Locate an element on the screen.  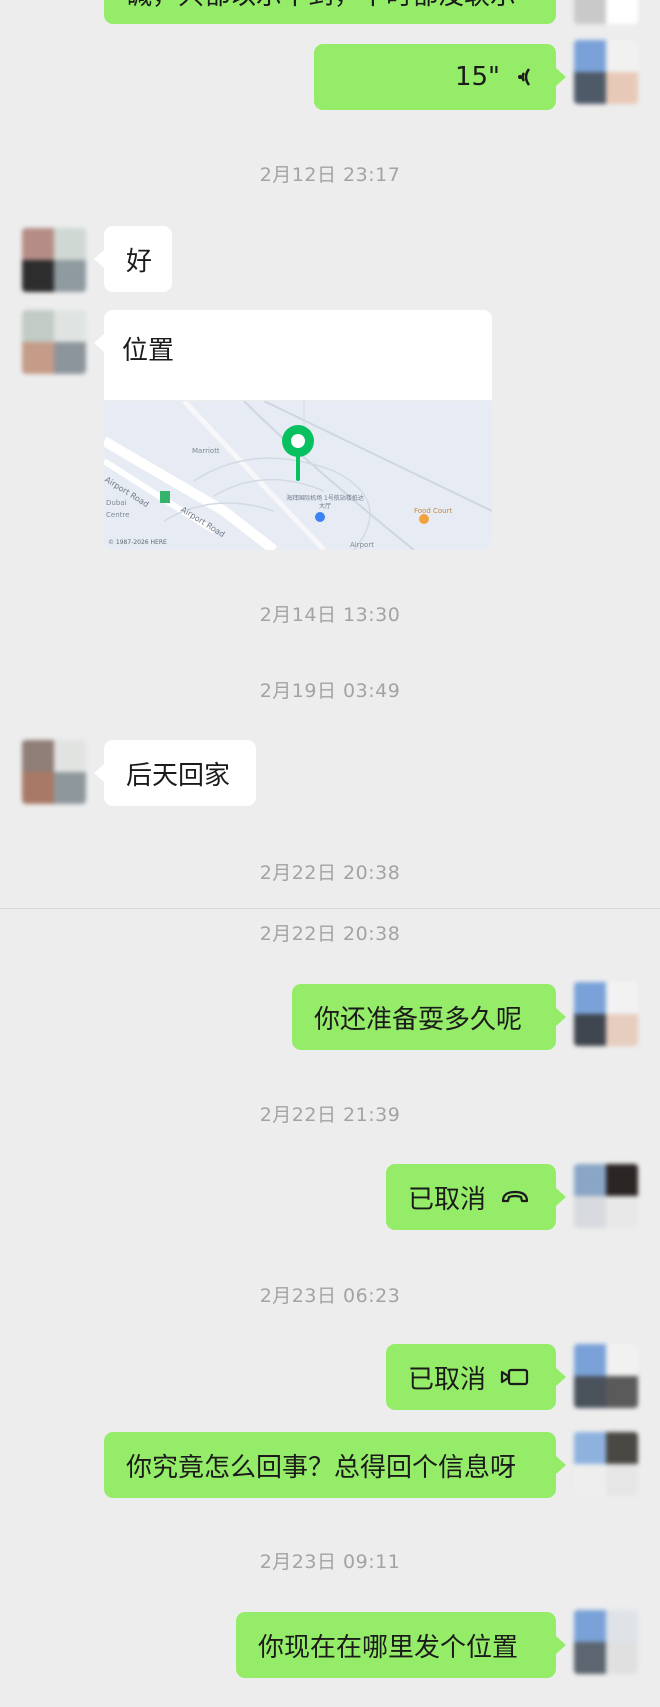
location-title: 位置 is located at coordinates (148, 351).